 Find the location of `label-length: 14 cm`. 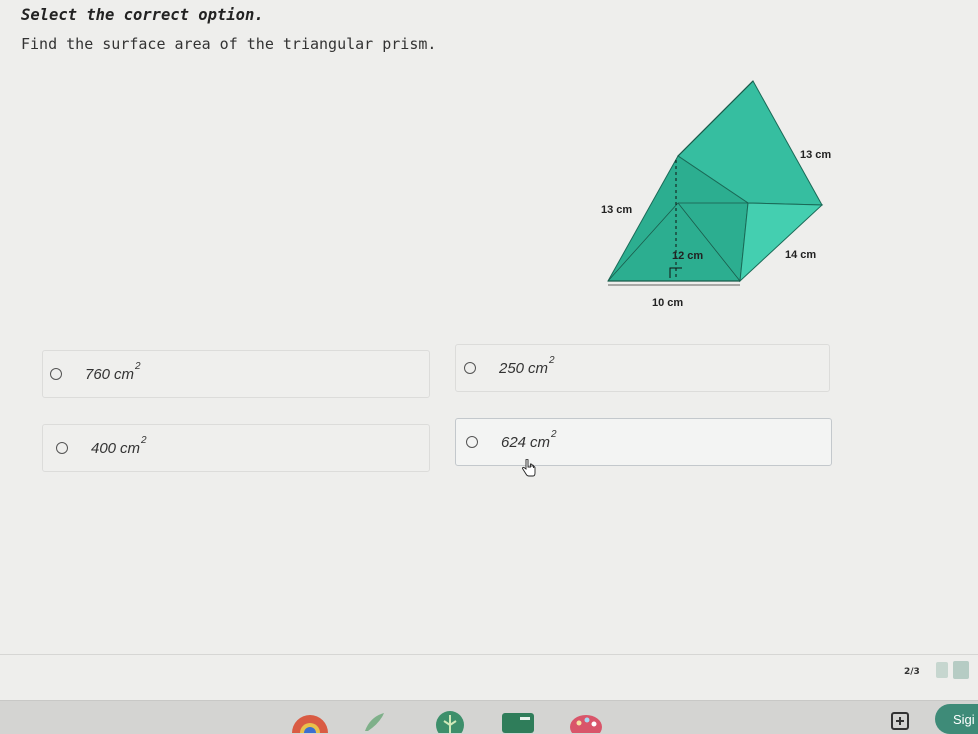

label-length: 14 cm is located at coordinates (800, 255).